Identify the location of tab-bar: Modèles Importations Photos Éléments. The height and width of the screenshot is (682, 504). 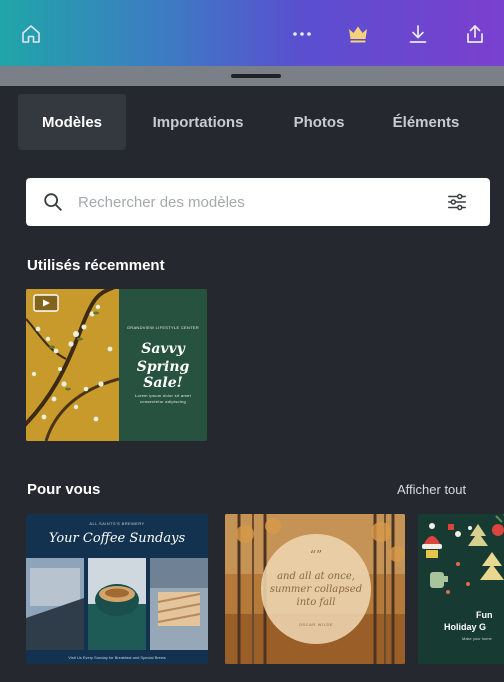
(252, 121).